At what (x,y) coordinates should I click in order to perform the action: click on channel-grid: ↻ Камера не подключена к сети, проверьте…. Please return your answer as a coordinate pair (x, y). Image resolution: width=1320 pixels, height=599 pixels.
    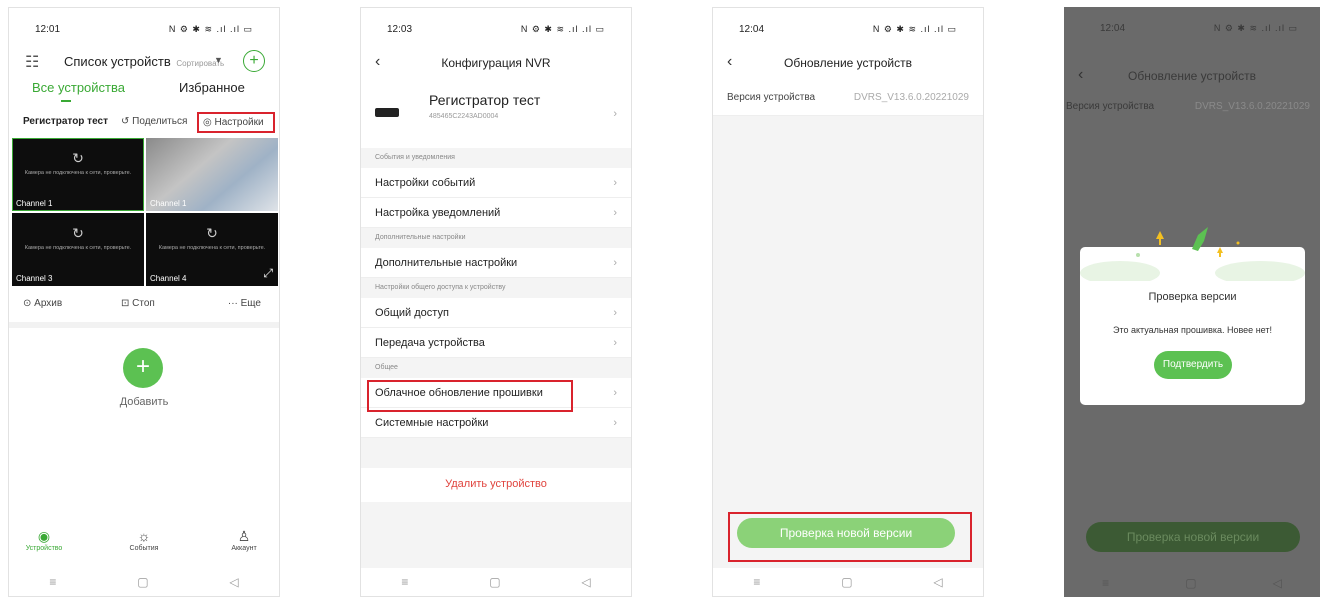
    Looking at the image, I should click on (145, 212).